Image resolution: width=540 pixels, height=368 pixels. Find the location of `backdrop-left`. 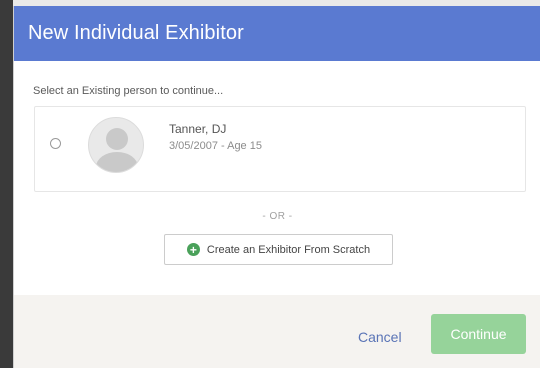

backdrop-left is located at coordinates (6, 184).